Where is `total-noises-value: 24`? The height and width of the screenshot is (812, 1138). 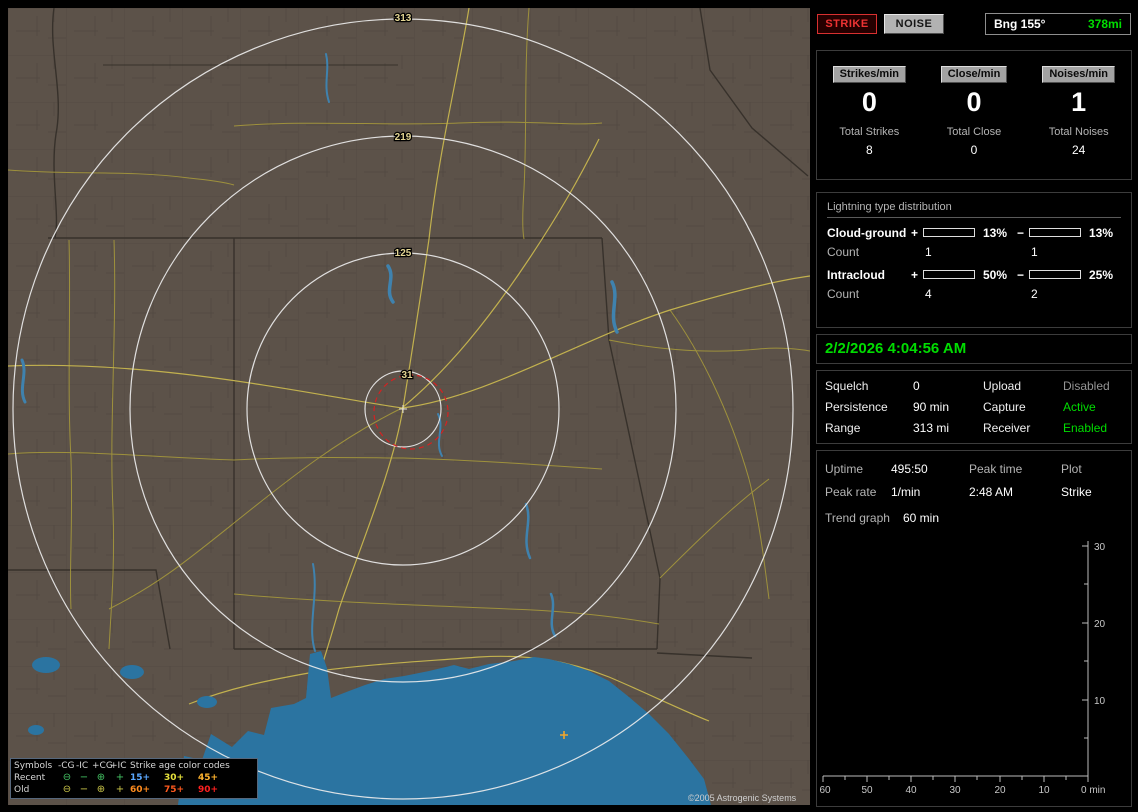 total-noises-value: 24 is located at coordinates (1079, 150).